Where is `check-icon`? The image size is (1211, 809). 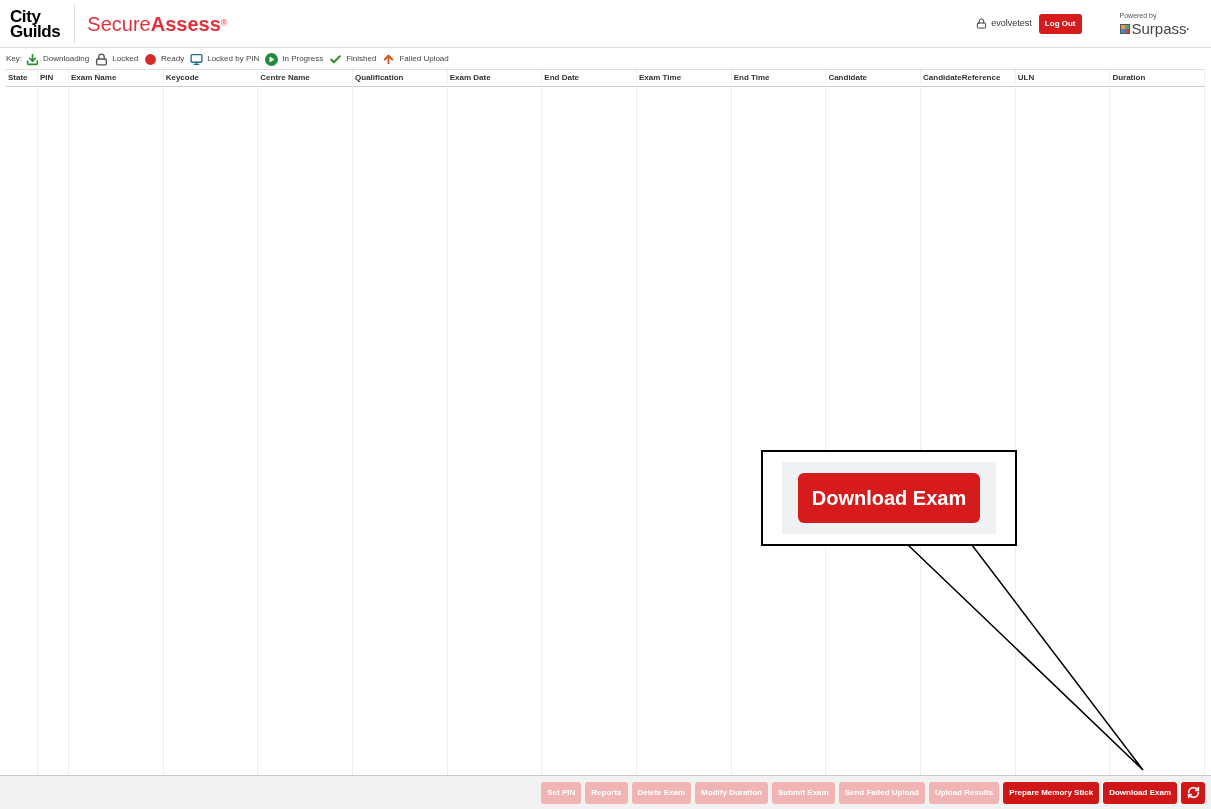 check-icon is located at coordinates (336, 59).